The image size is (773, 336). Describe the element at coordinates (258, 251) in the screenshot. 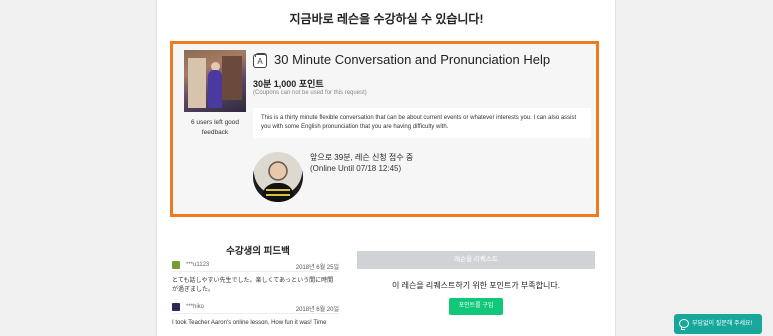

I see `feedback-section-title: 수강생의 피드백` at that location.